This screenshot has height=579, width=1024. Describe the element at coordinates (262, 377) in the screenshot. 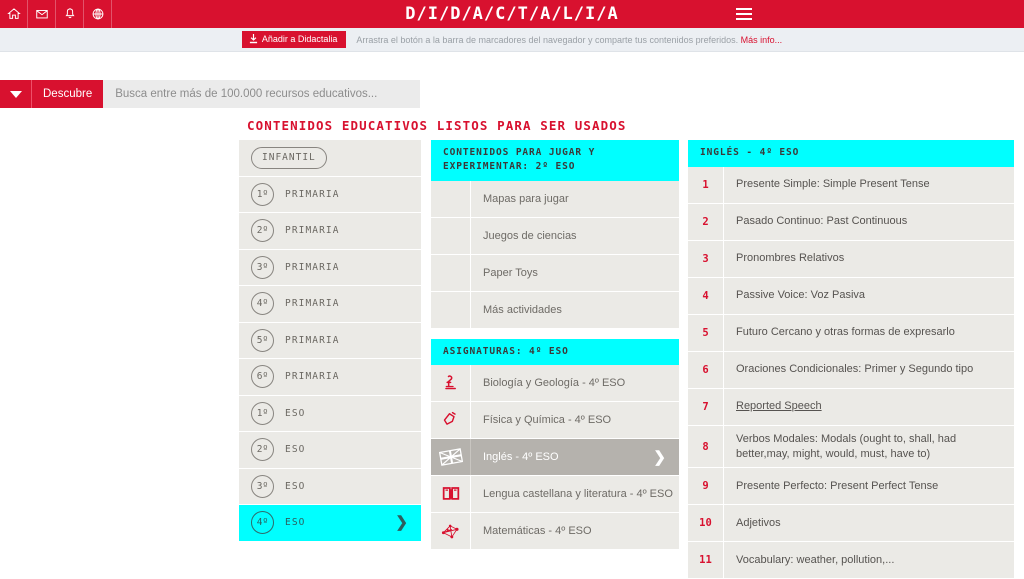

I see `level-badge: 6º` at that location.